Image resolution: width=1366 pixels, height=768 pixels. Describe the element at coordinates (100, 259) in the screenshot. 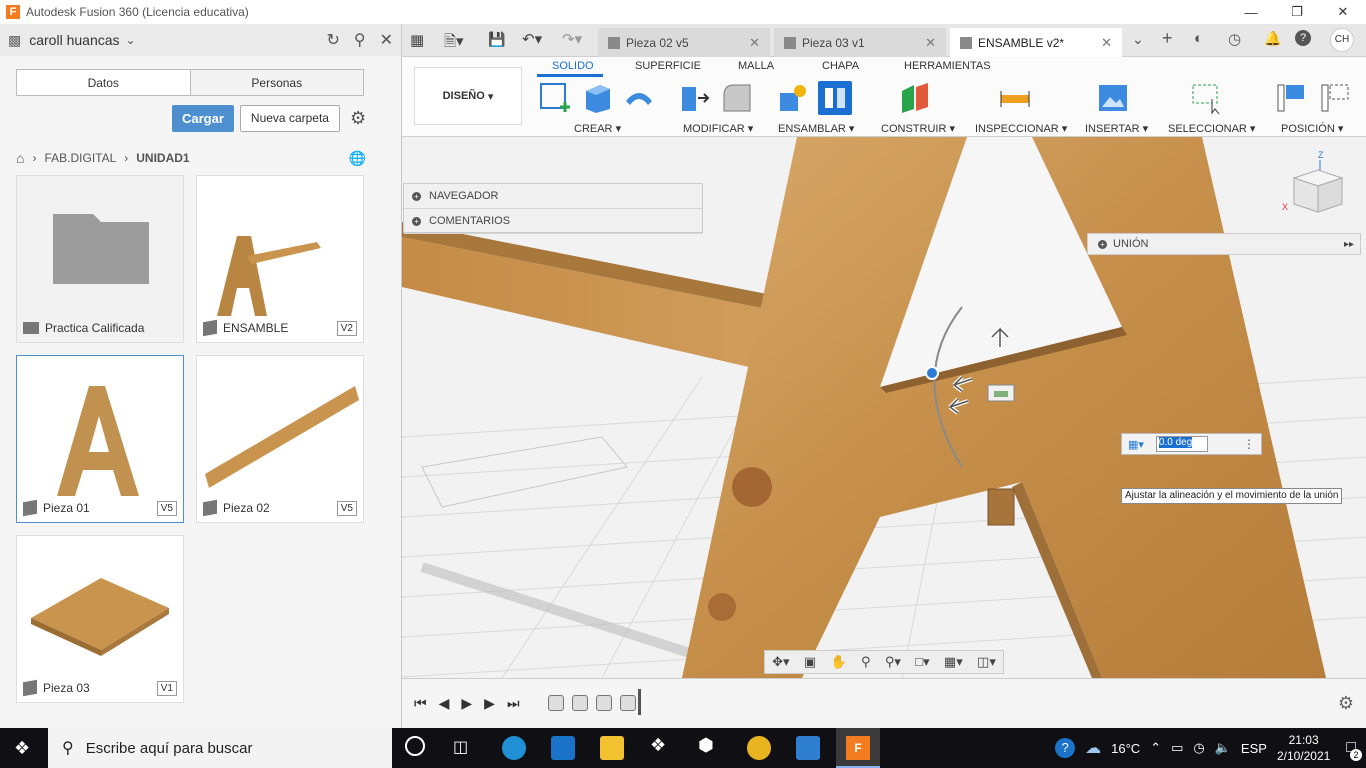

I see `list-item: Practica Calificada` at that location.